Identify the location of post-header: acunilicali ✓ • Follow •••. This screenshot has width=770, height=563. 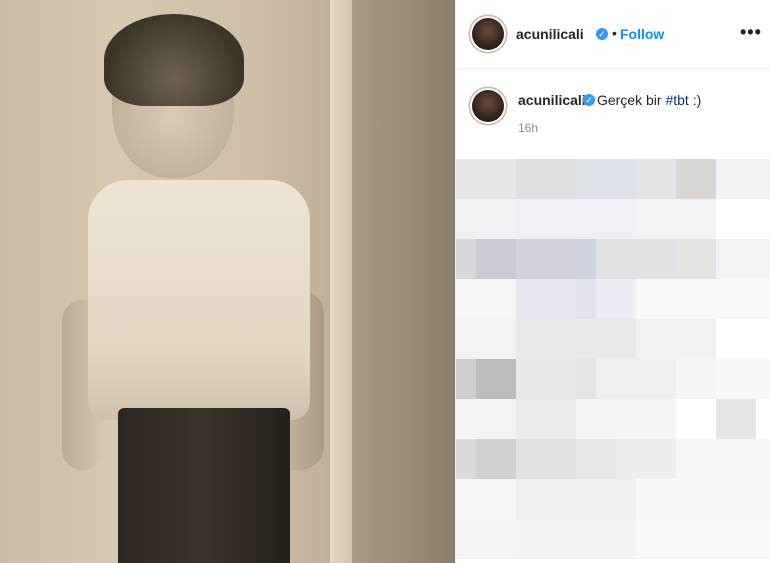
(613, 34).